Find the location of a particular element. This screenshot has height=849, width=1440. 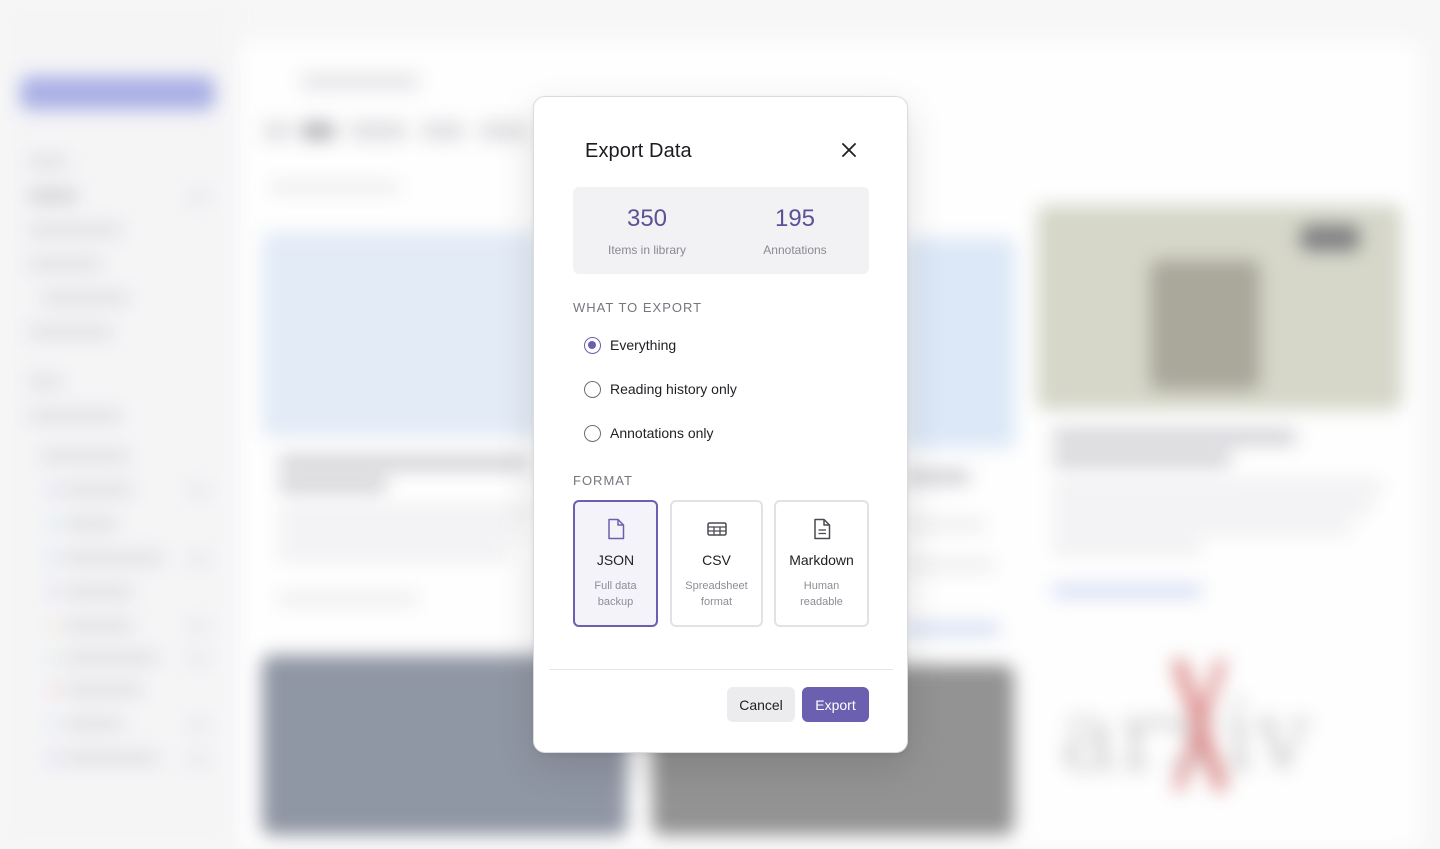

close-button is located at coordinates (849, 152).